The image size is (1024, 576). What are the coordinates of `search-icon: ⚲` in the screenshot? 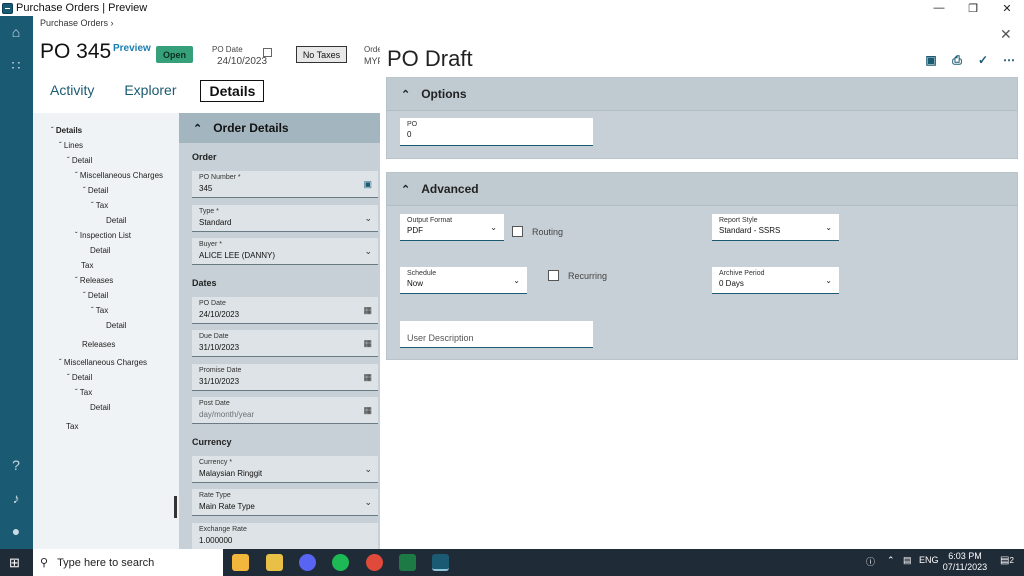 It's located at (44, 563).